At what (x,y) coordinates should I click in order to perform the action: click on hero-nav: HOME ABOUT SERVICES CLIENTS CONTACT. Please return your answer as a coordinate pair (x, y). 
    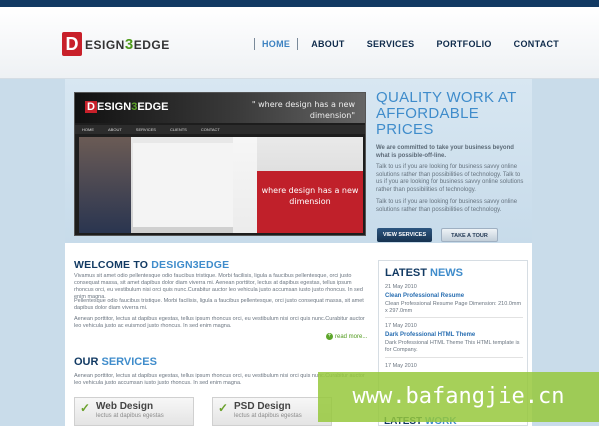
    Looking at the image, I should click on (220, 129).